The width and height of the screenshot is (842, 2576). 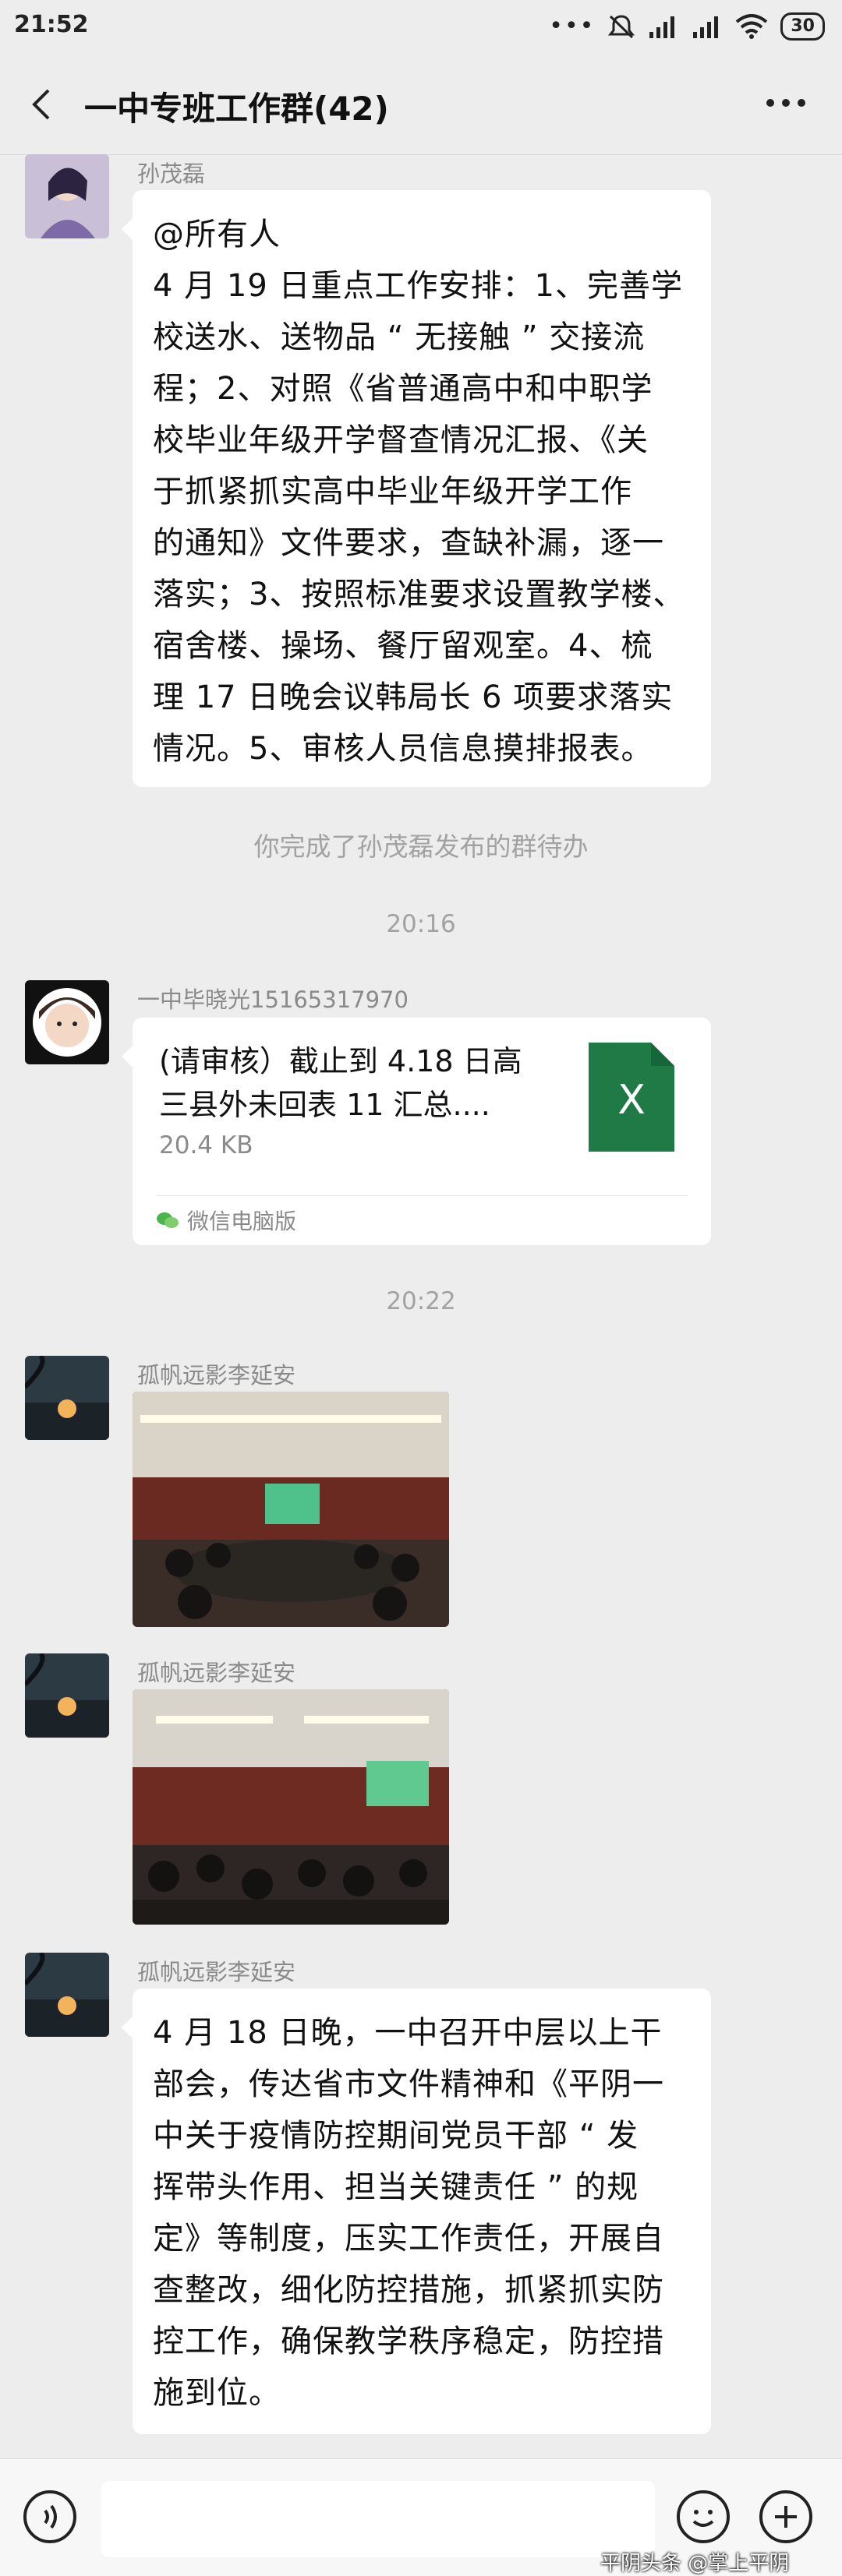 I want to click on timestamp: 20:22, so click(x=421, y=1301).